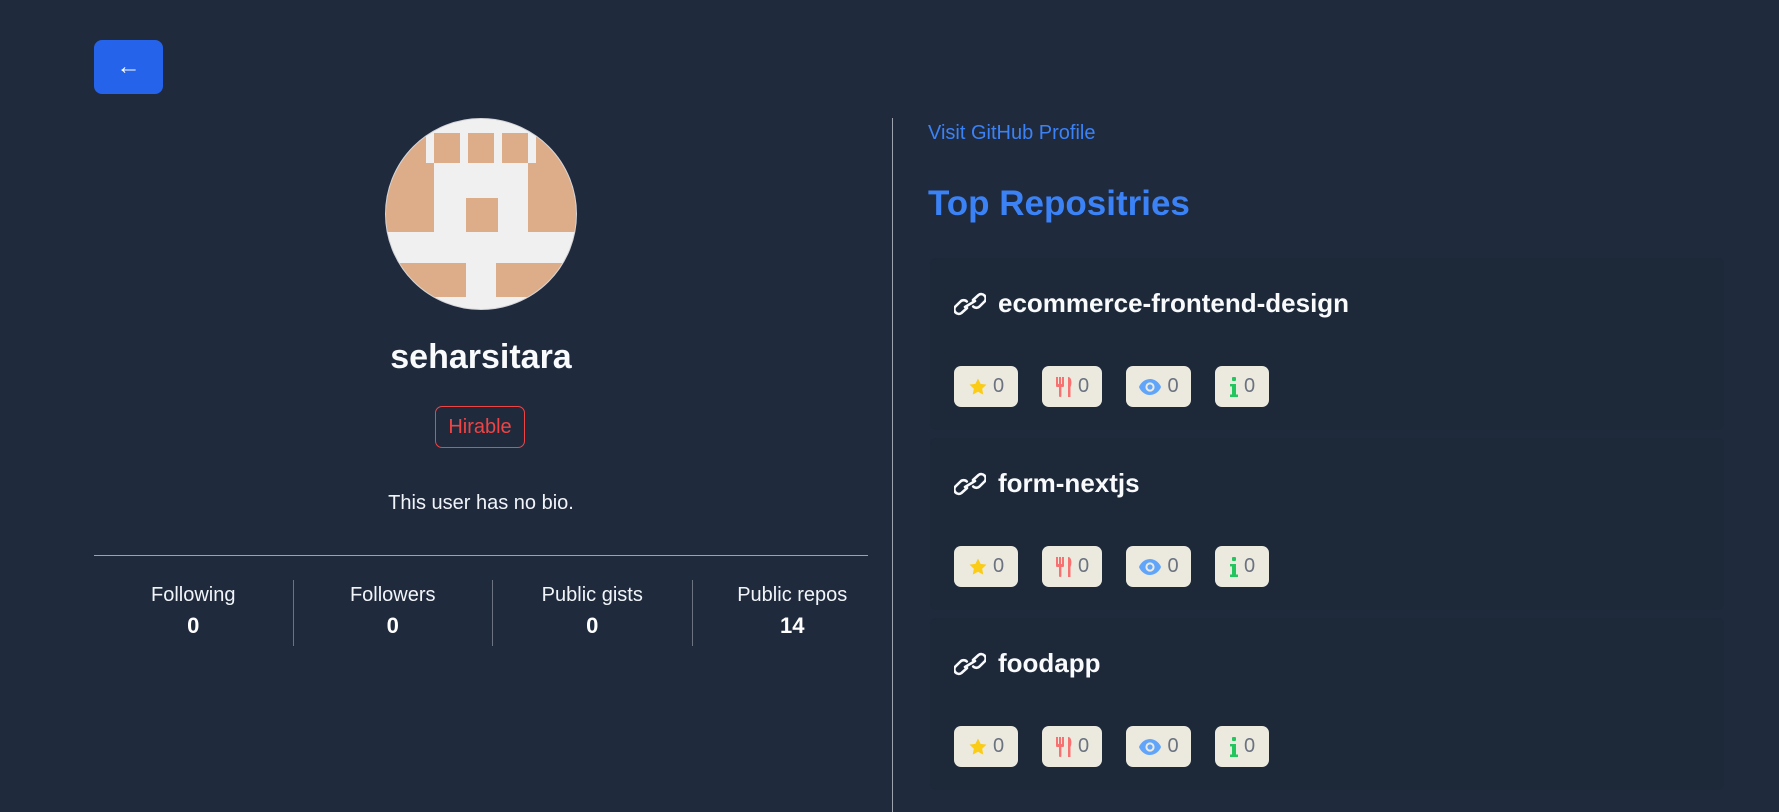 The width and height of the screenshot is (1779, 812). What do you see at coordinates (481, 214) in the screenshot?
I see `avatar` at bounding box center [481, 214].